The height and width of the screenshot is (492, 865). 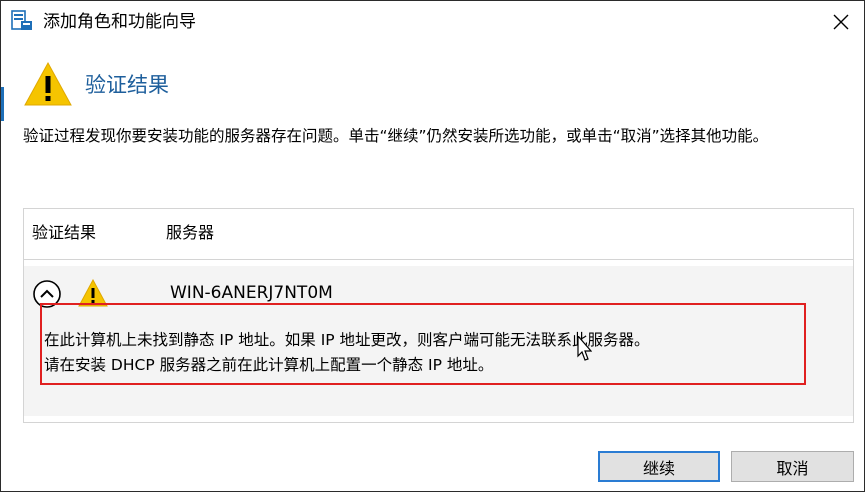 What do you see at coordinates (423, 344) in the screenshot?
I see `highlight-annotation` at bounding box center [423, 344].